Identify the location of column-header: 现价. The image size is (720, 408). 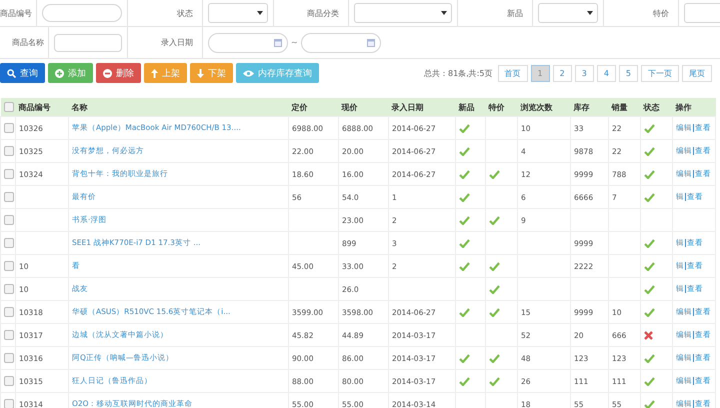
(350, 107).